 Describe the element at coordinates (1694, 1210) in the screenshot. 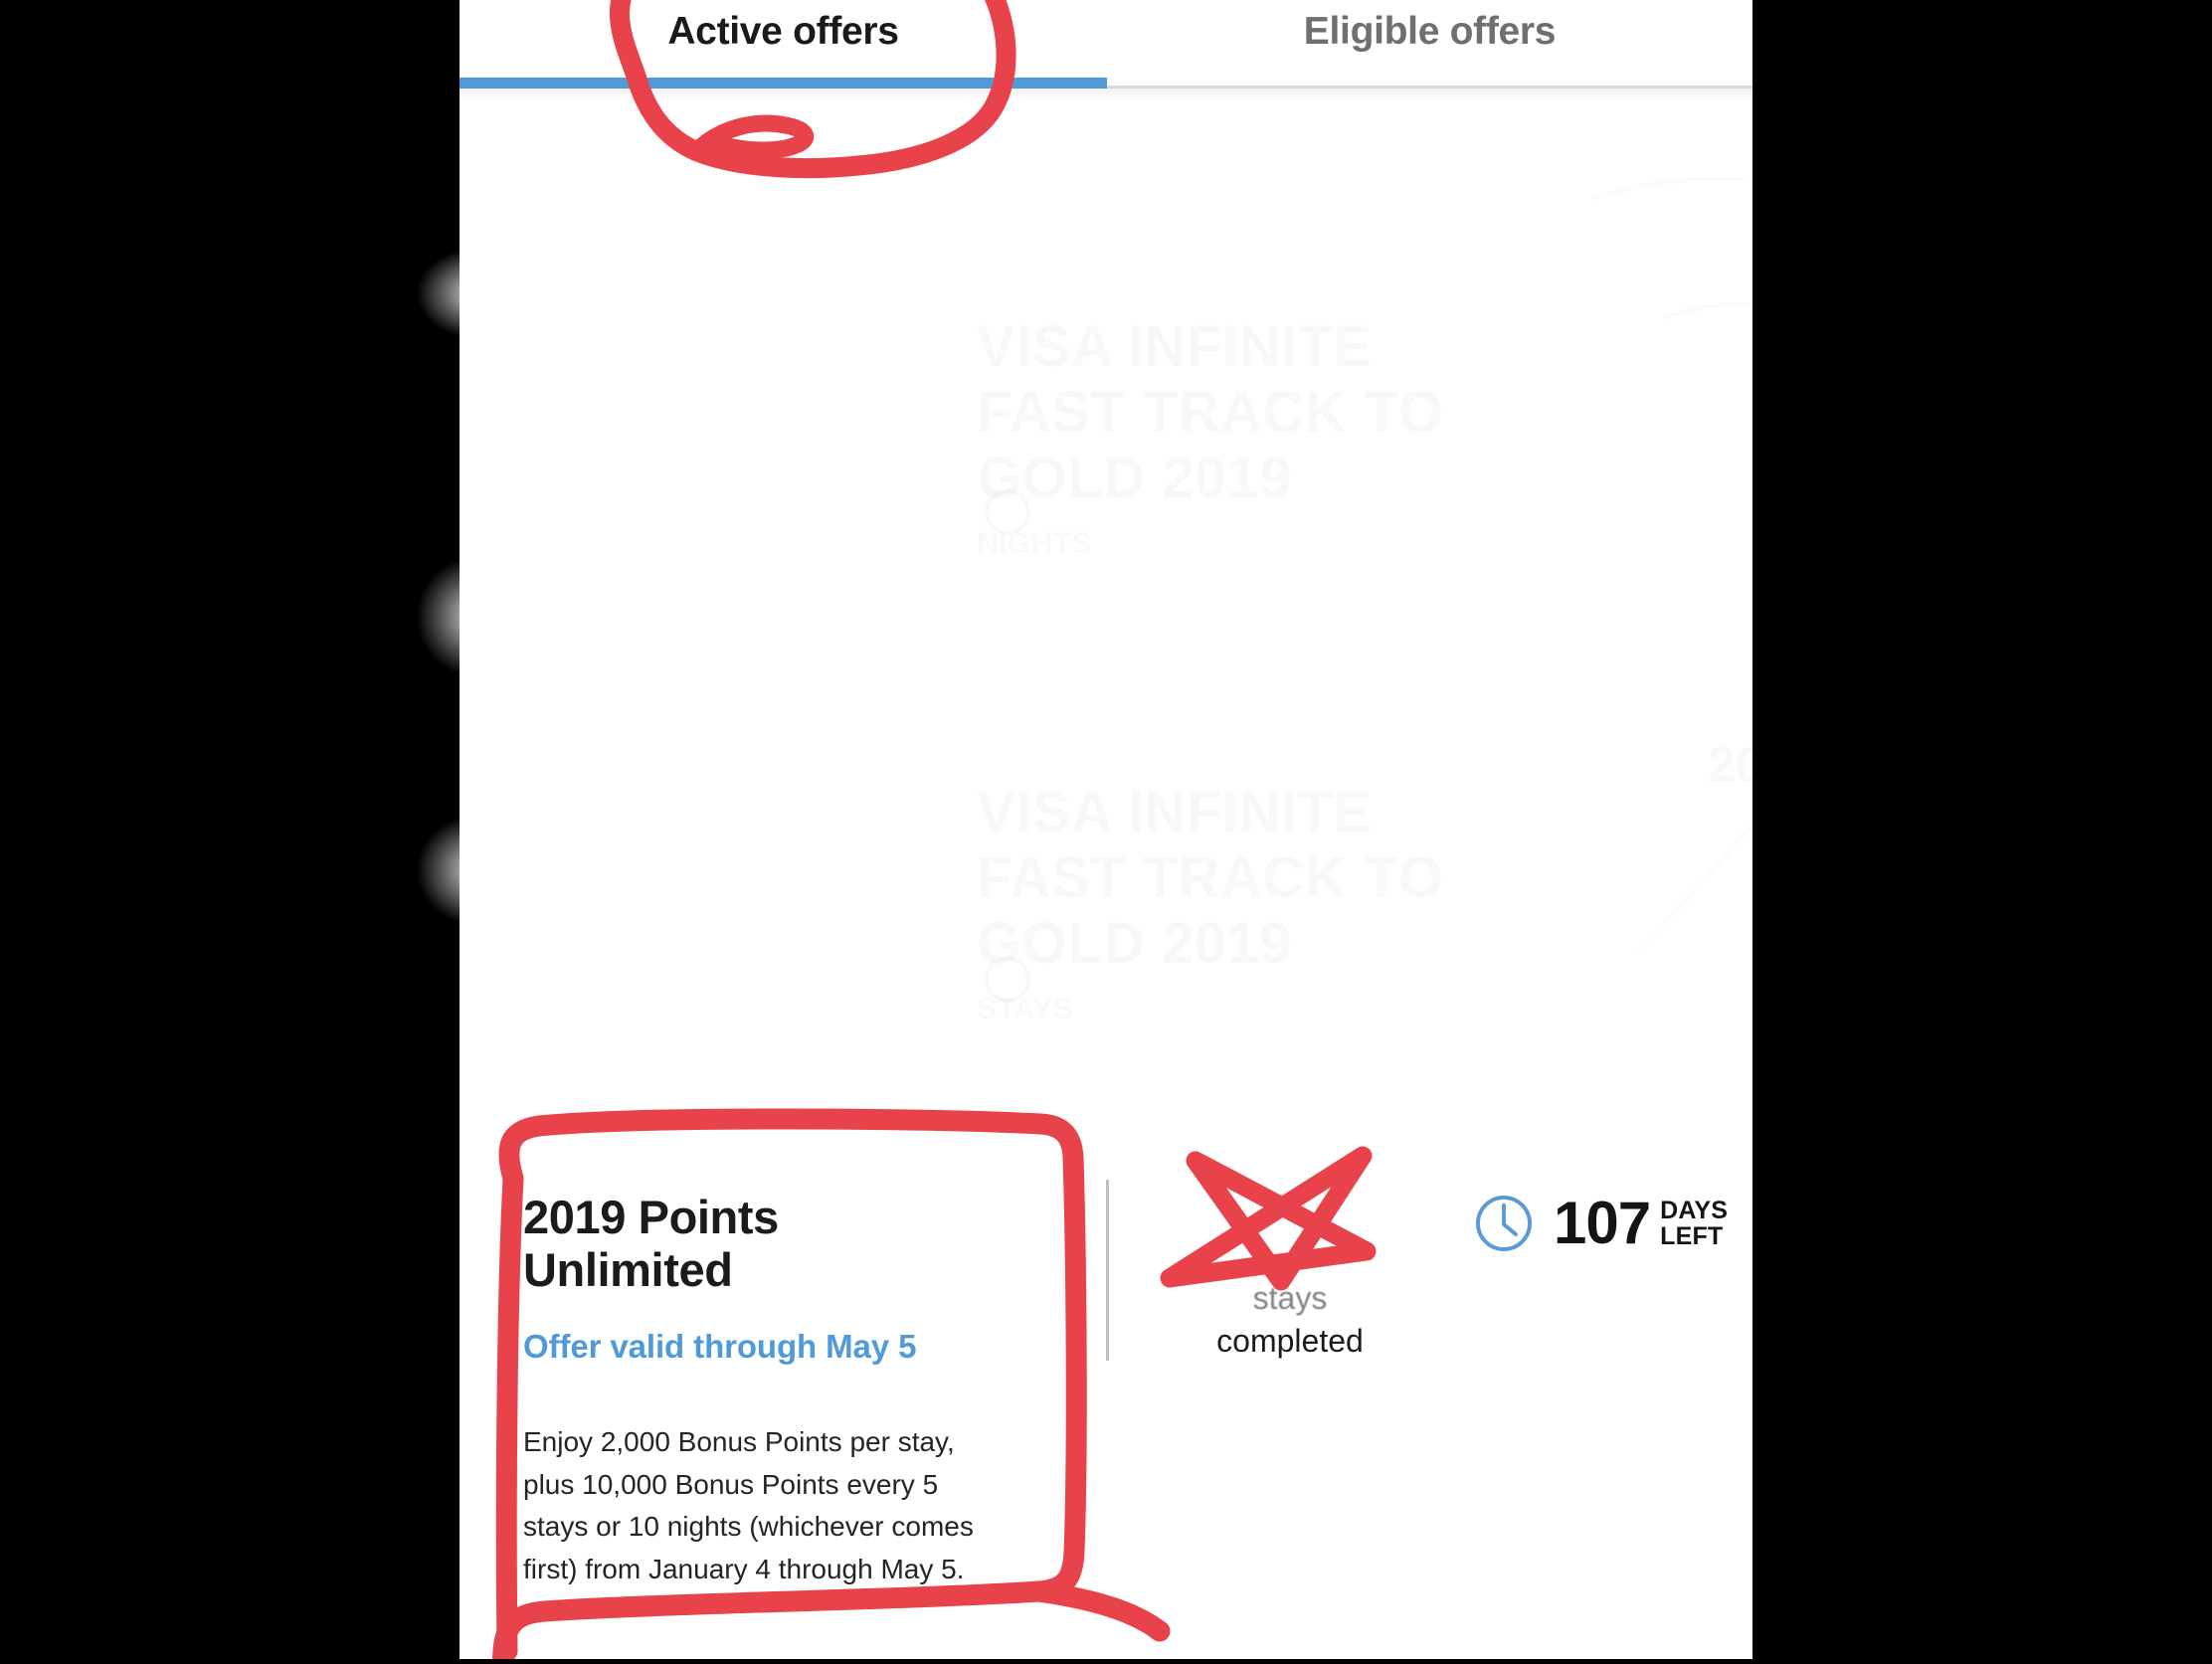

I see `stat-days-unit-line1: DAYS` at that location.